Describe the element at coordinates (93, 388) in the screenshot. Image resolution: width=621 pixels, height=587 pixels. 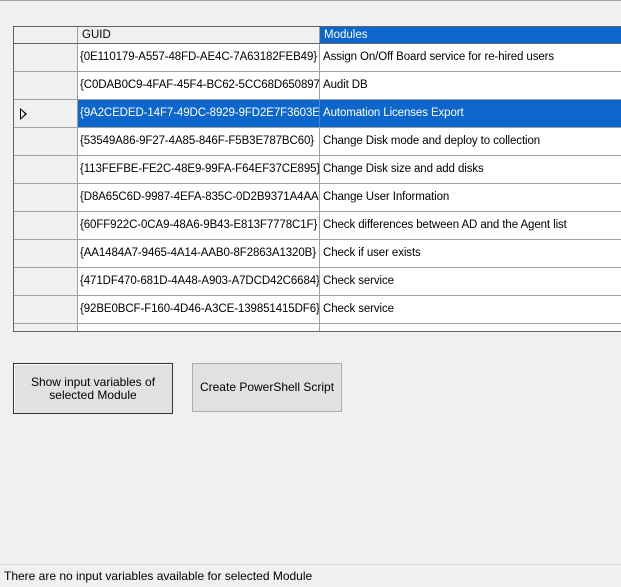
I see `show-input-variables-button: Show input variables of selected Module` at that location.